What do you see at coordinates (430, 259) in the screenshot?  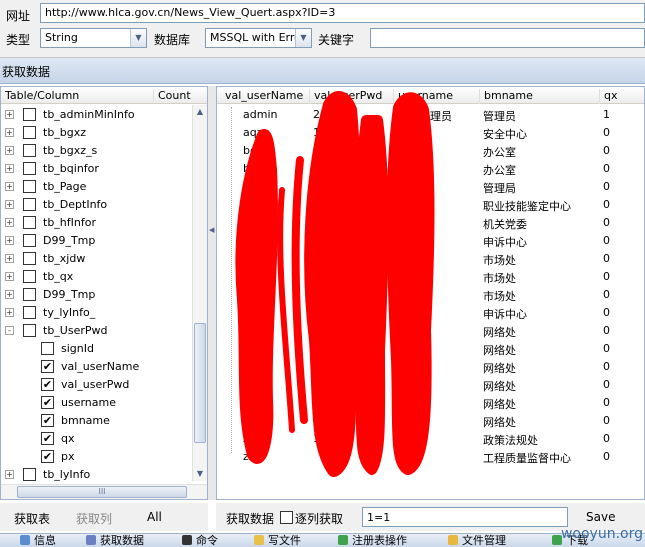 I see `table-row: sc 市场处 0` at bounding box center [430, 259].